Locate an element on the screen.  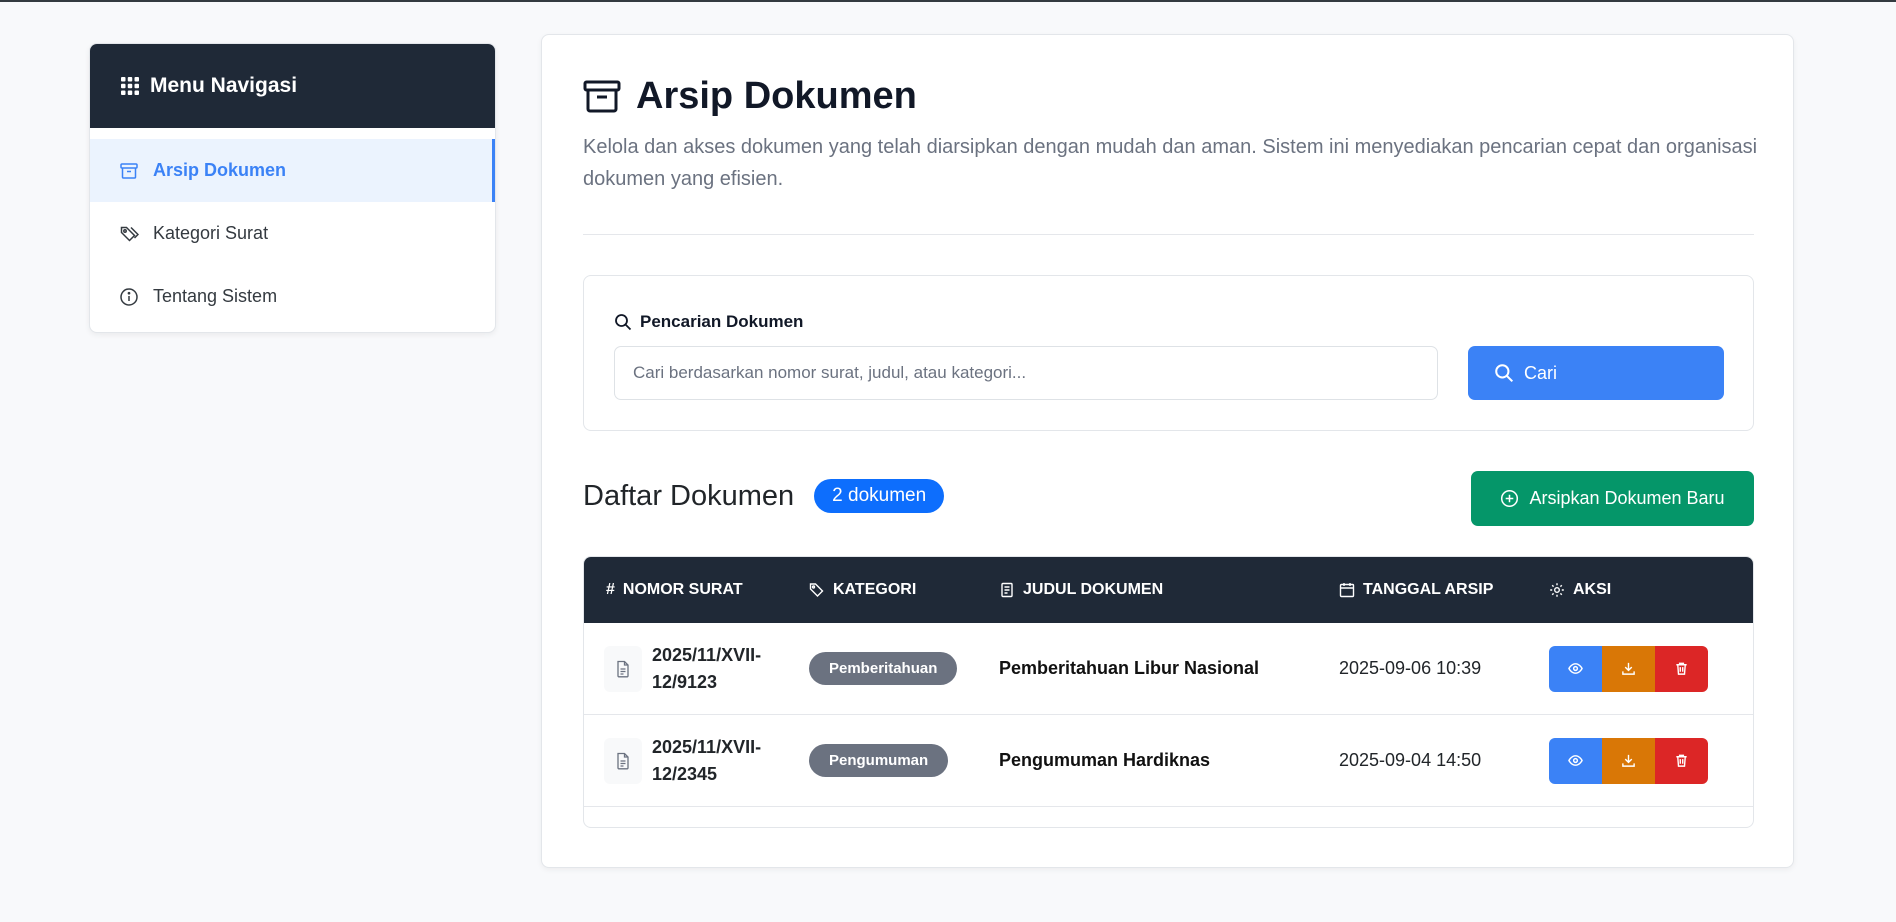
column-nomor-surat: # NOMOR SURAT is located at coordinates (696, 590).